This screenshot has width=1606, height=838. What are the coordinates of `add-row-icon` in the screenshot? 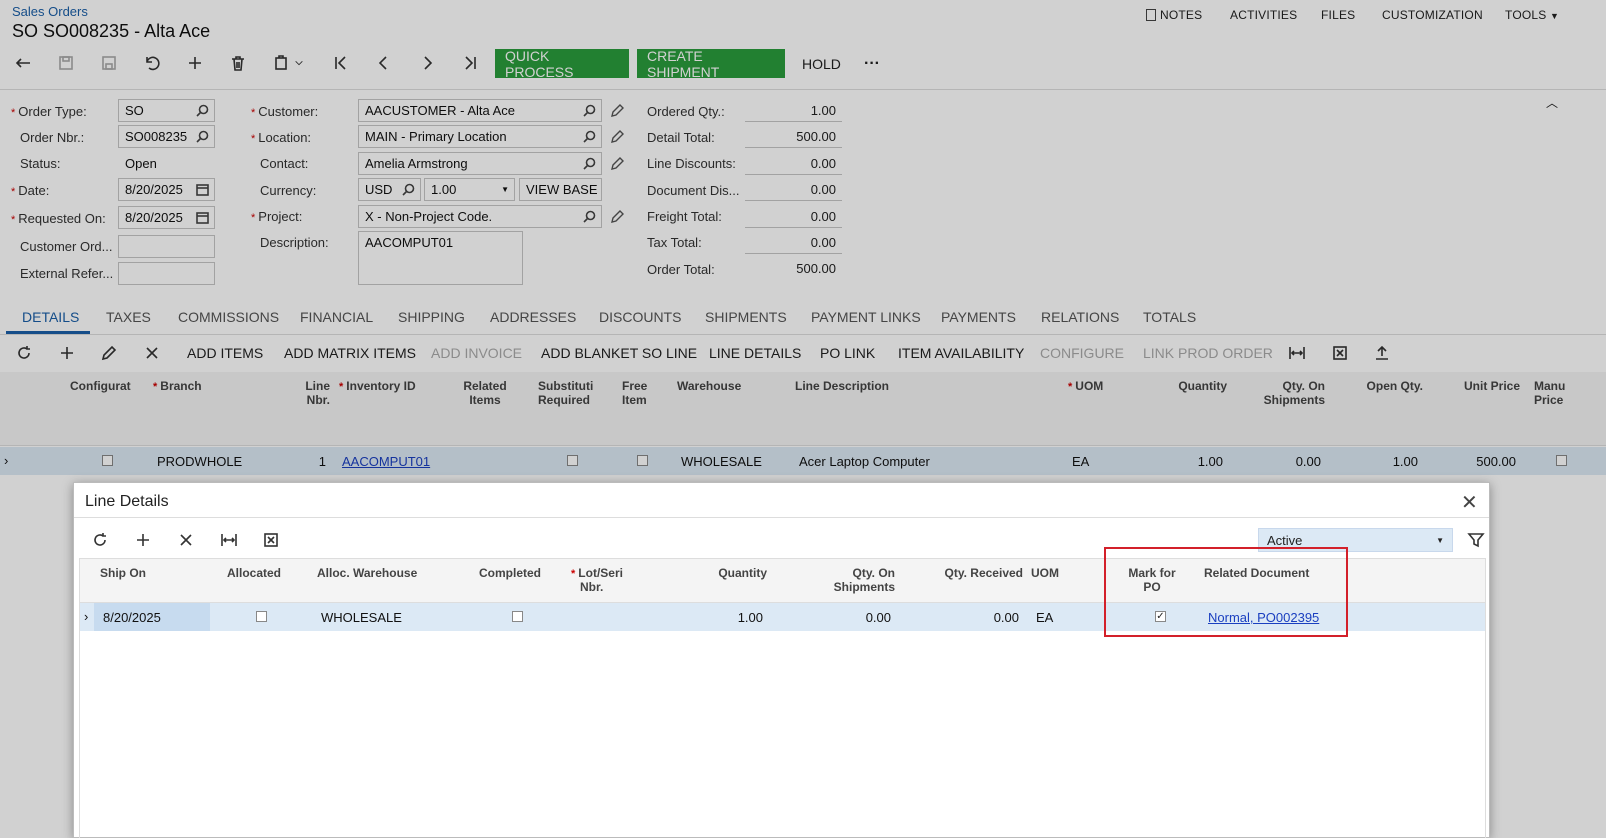 It's located at (143, 540).